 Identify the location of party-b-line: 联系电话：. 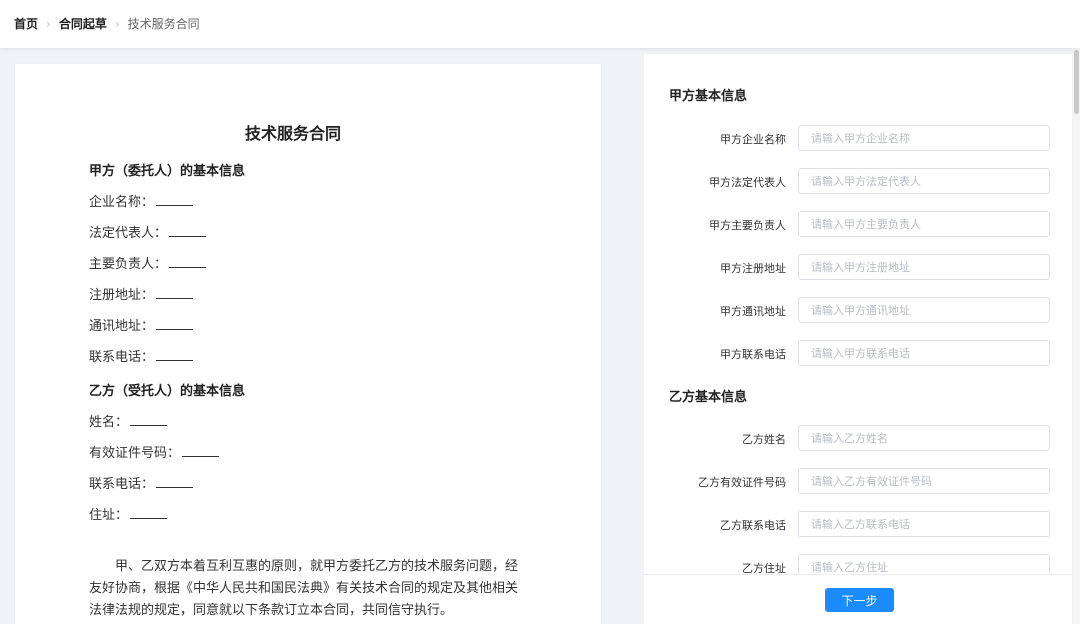
(141, 482).